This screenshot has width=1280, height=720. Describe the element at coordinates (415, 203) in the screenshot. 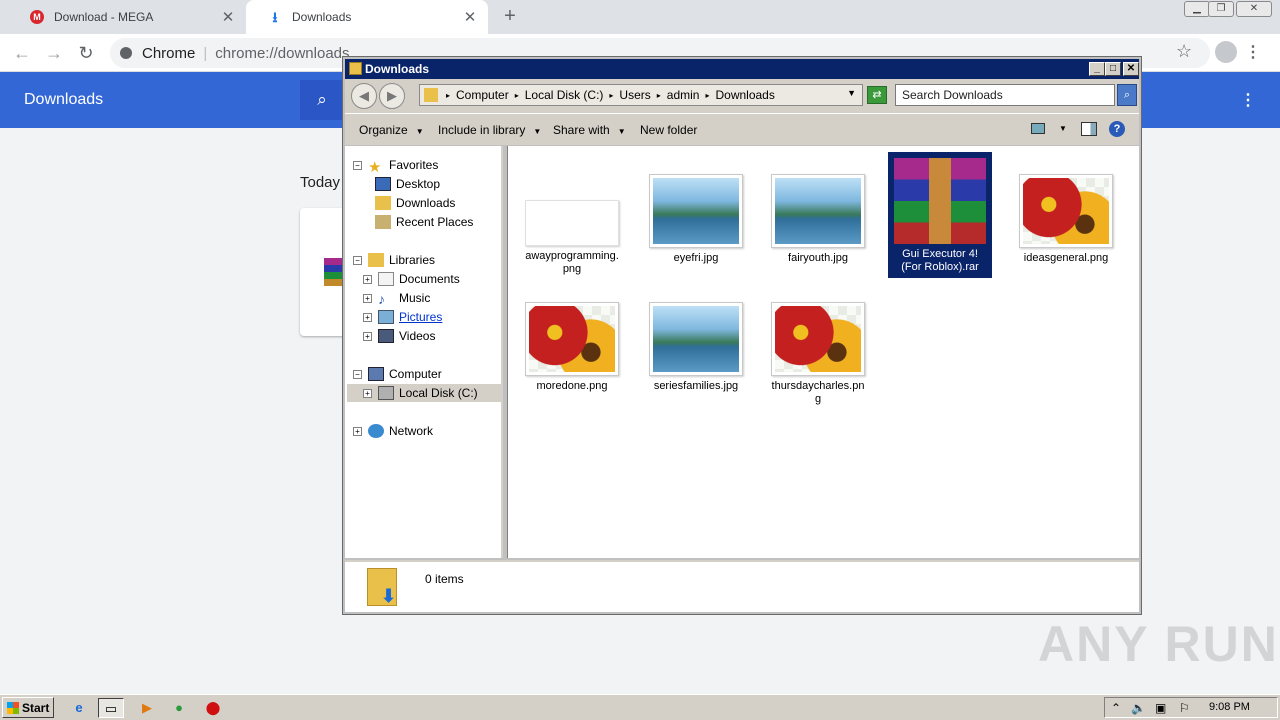

I see `nav-downloads: Downloads` at that location.